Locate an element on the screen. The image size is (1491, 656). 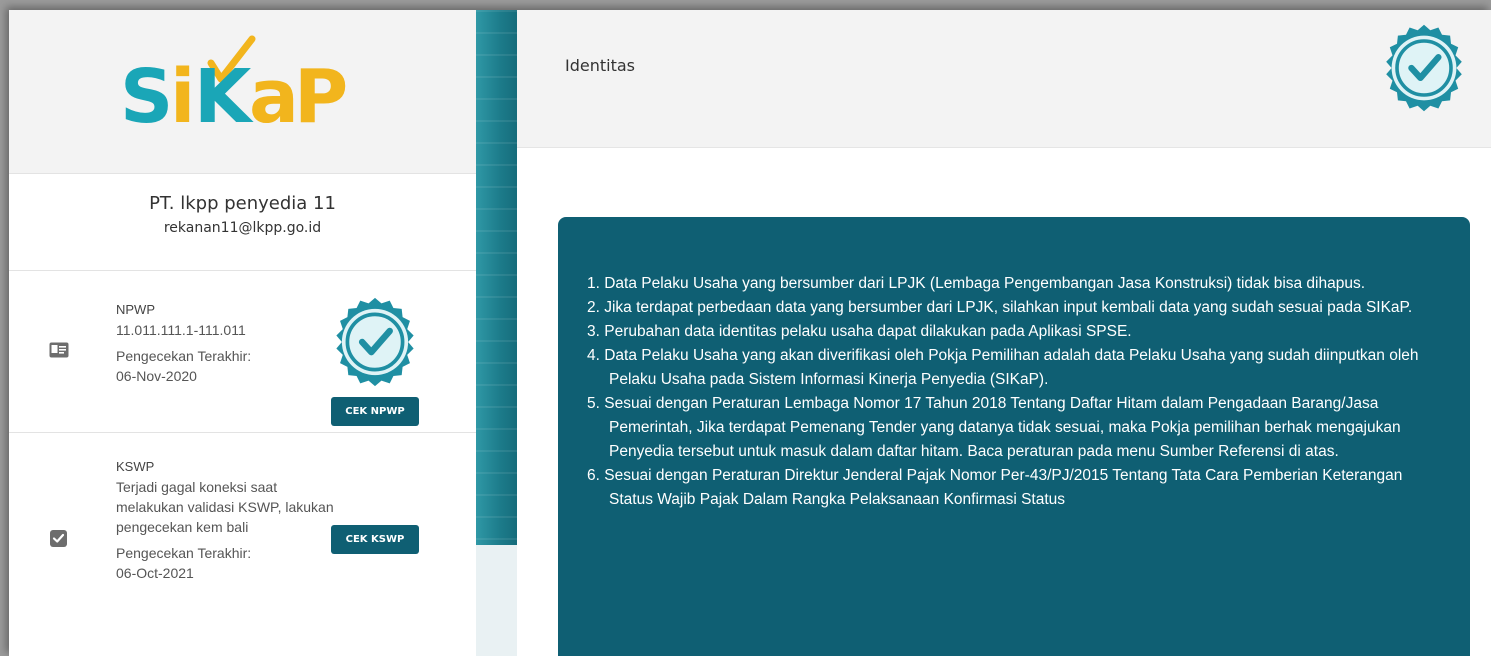
npwp-verified-badge-icon is located at coordinates (375, 342).